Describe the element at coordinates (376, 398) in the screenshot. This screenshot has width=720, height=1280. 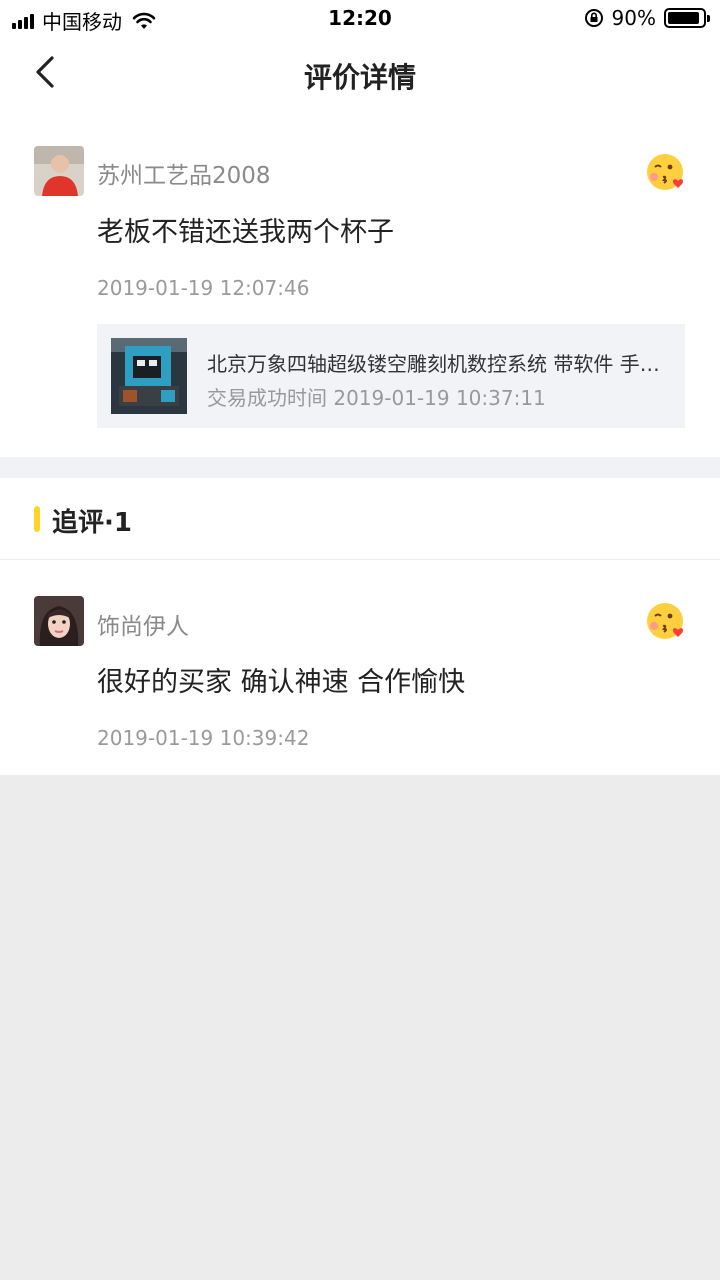
I see `trade-time: 交易成功时间 2019-01-19 10:37:11` at that location.